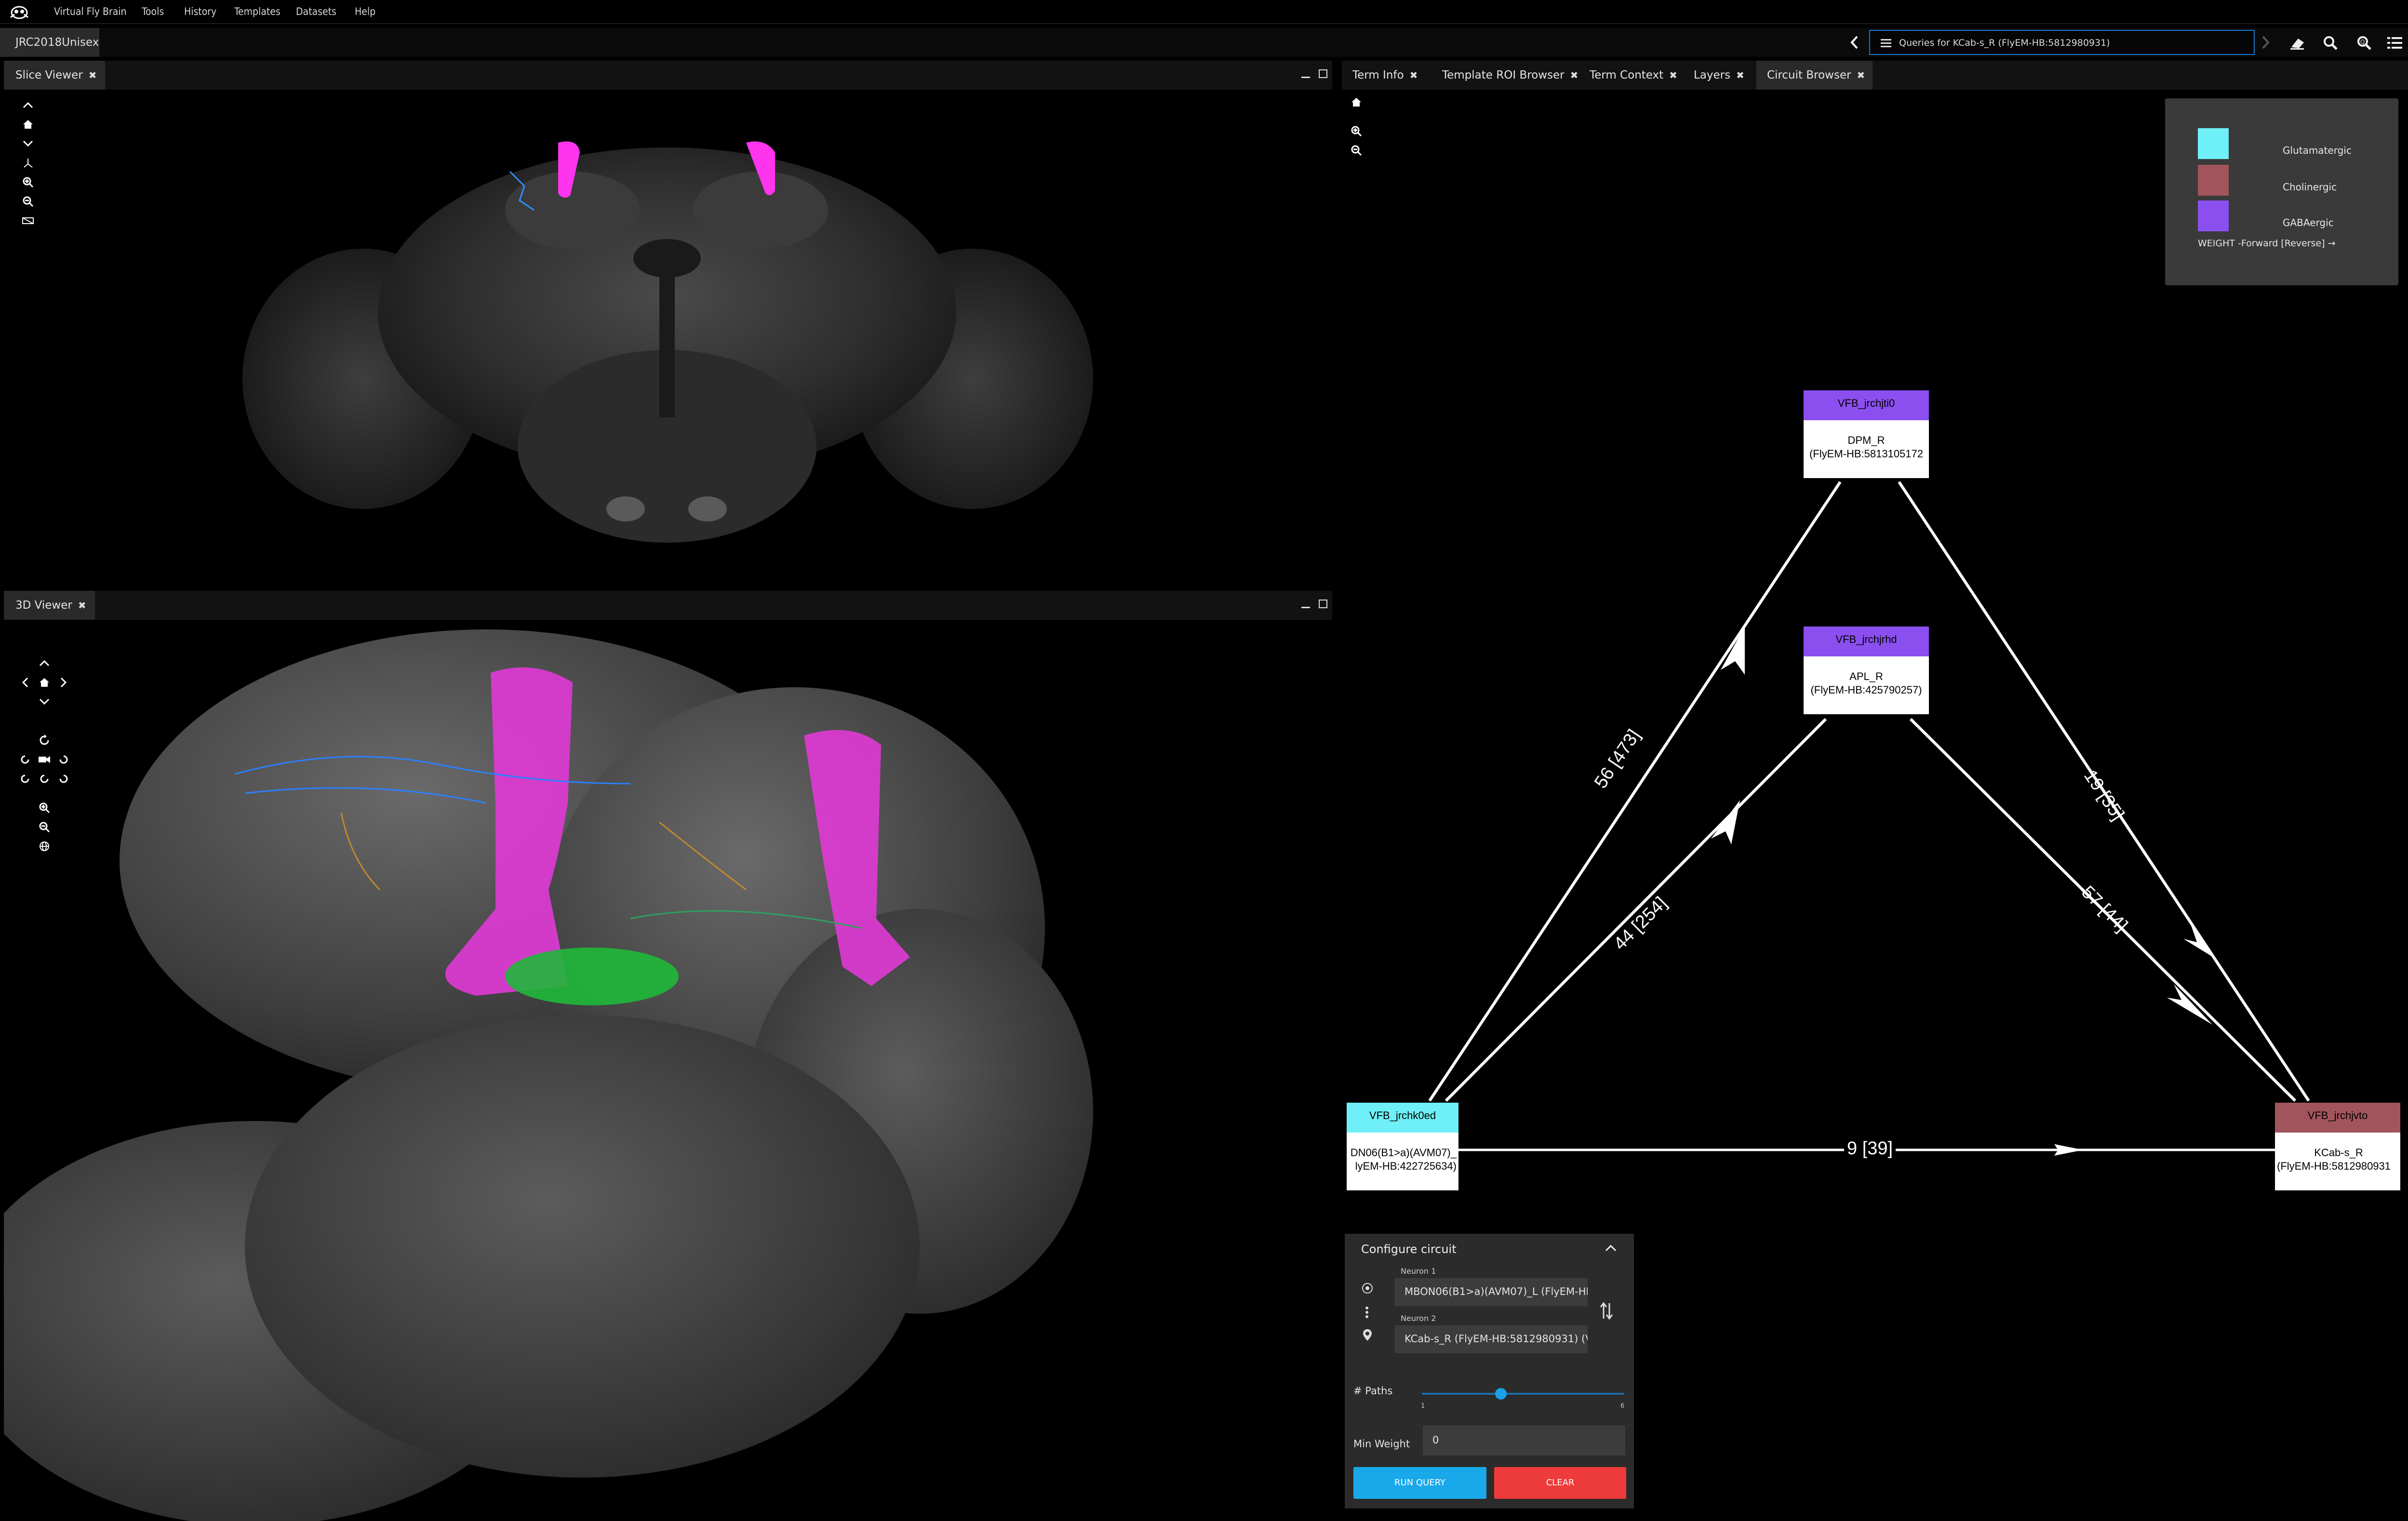  I want to click on neuron1-label: Neuron 1, so click(1418, 1271).